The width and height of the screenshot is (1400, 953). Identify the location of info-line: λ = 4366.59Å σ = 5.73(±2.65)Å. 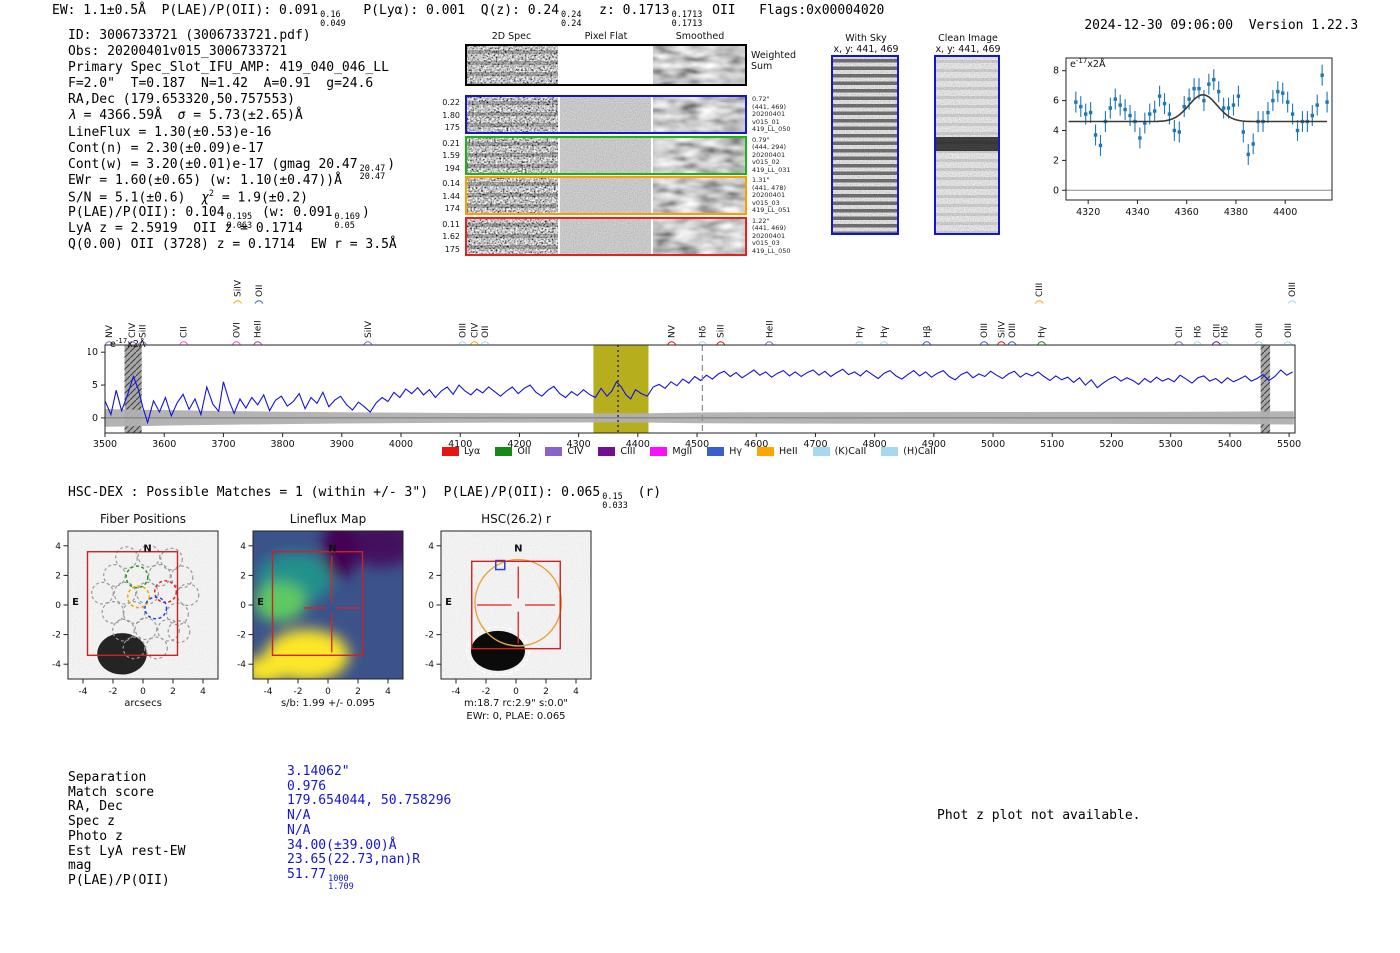
(185, 116).